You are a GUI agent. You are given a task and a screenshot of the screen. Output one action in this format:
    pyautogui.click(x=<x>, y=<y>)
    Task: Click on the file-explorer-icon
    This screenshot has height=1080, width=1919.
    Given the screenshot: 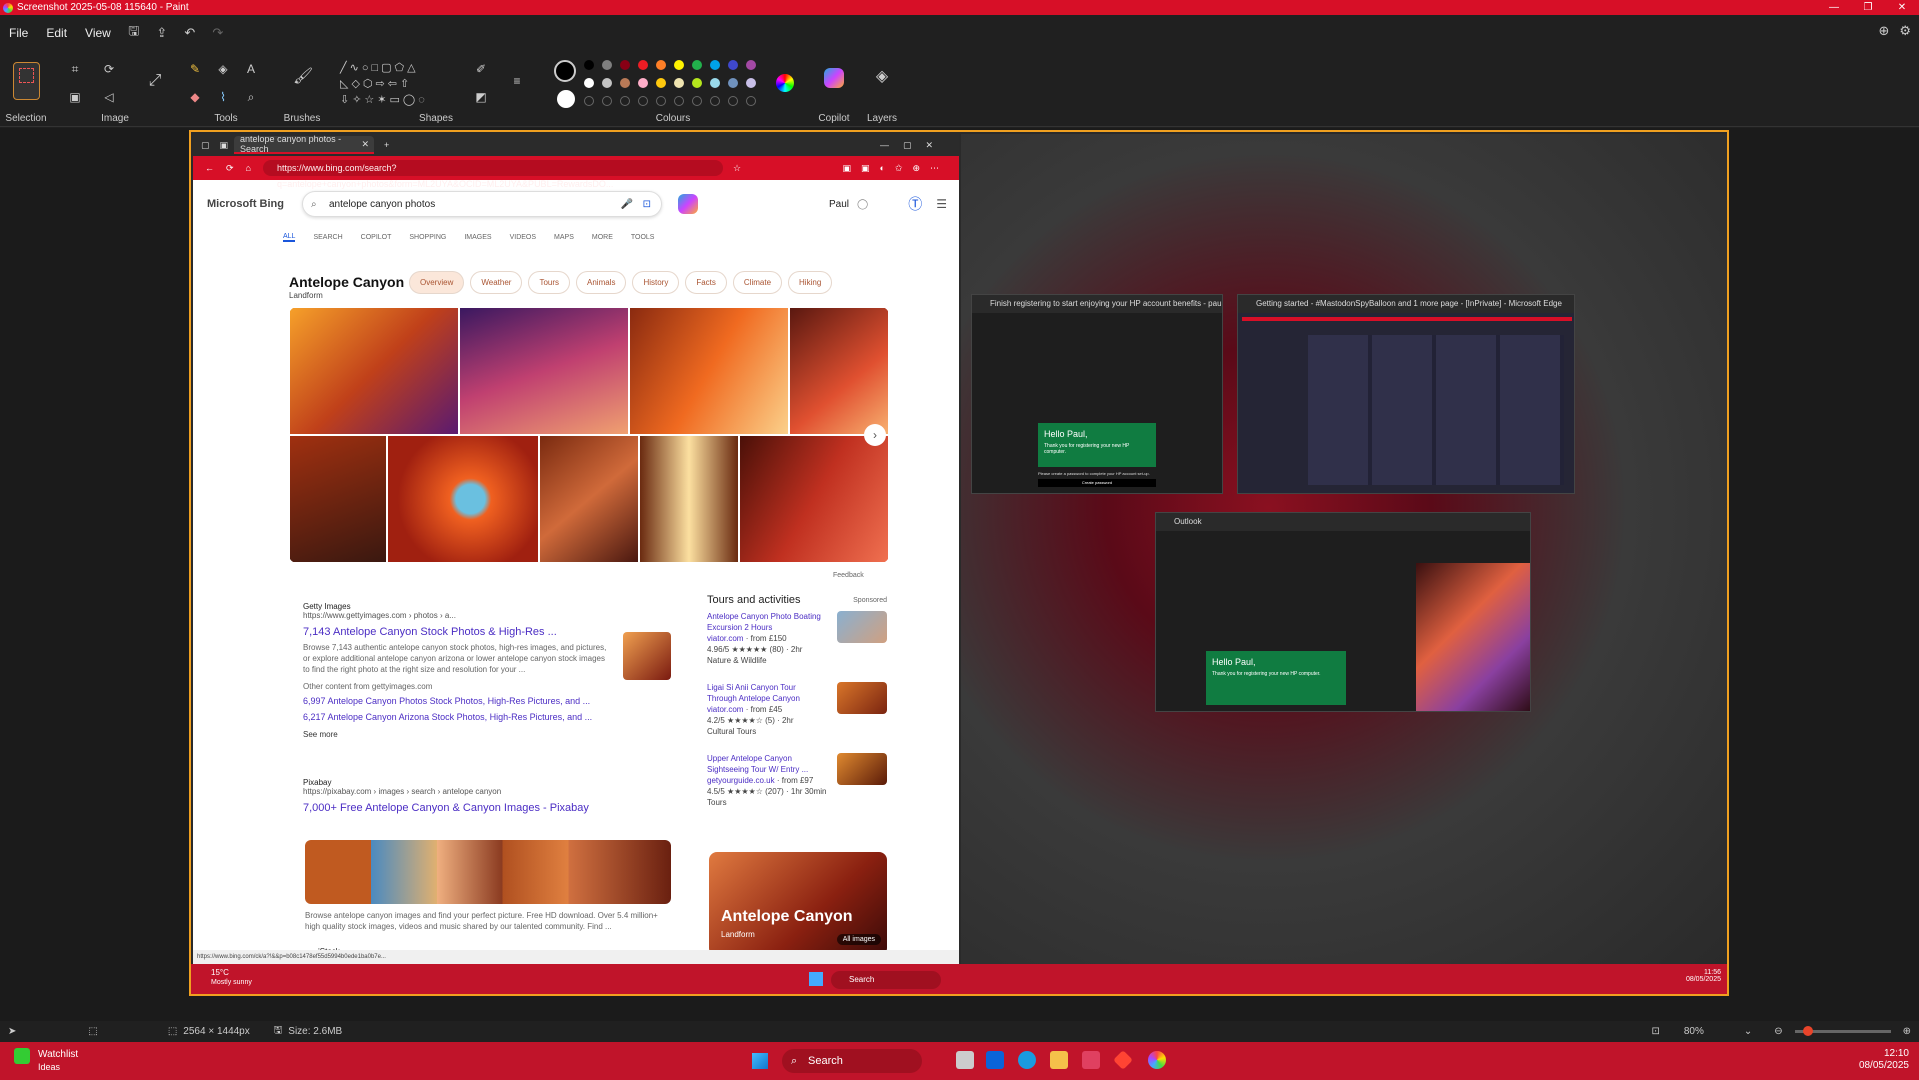 What is the action you would take?
    pyautogui.click(x=1059, y=1060)
    